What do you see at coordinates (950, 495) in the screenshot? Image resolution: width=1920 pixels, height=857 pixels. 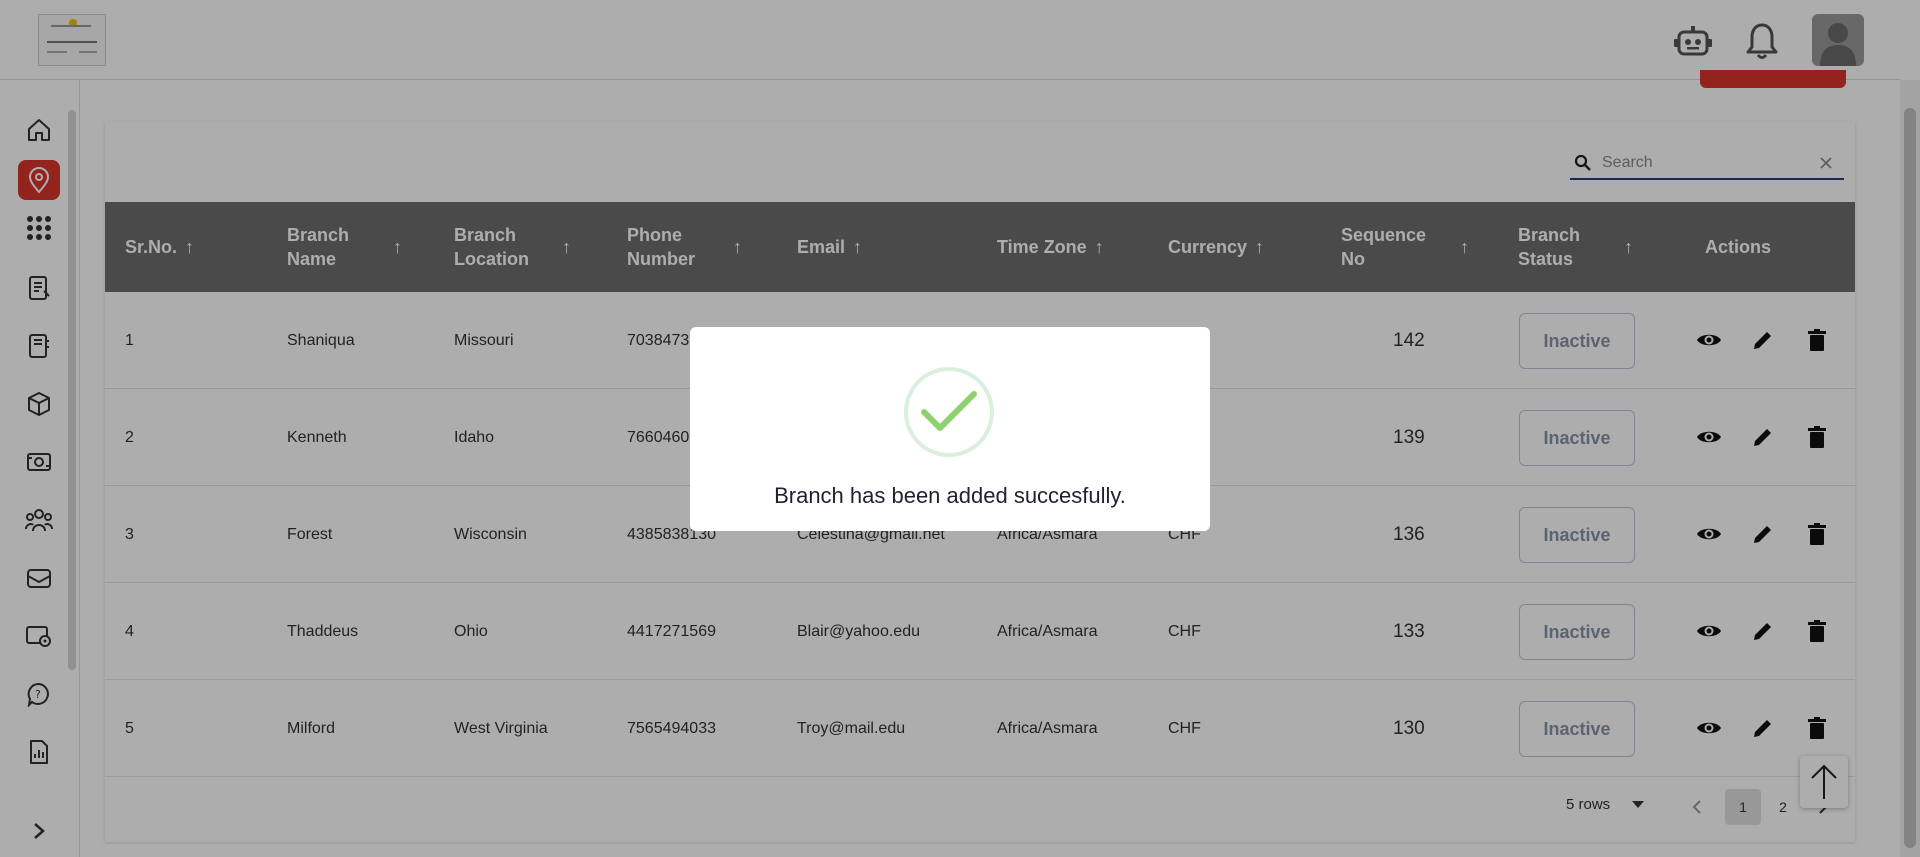 I see `success-message: Branch has been added succesfully.` at bounding box center [950, 495].